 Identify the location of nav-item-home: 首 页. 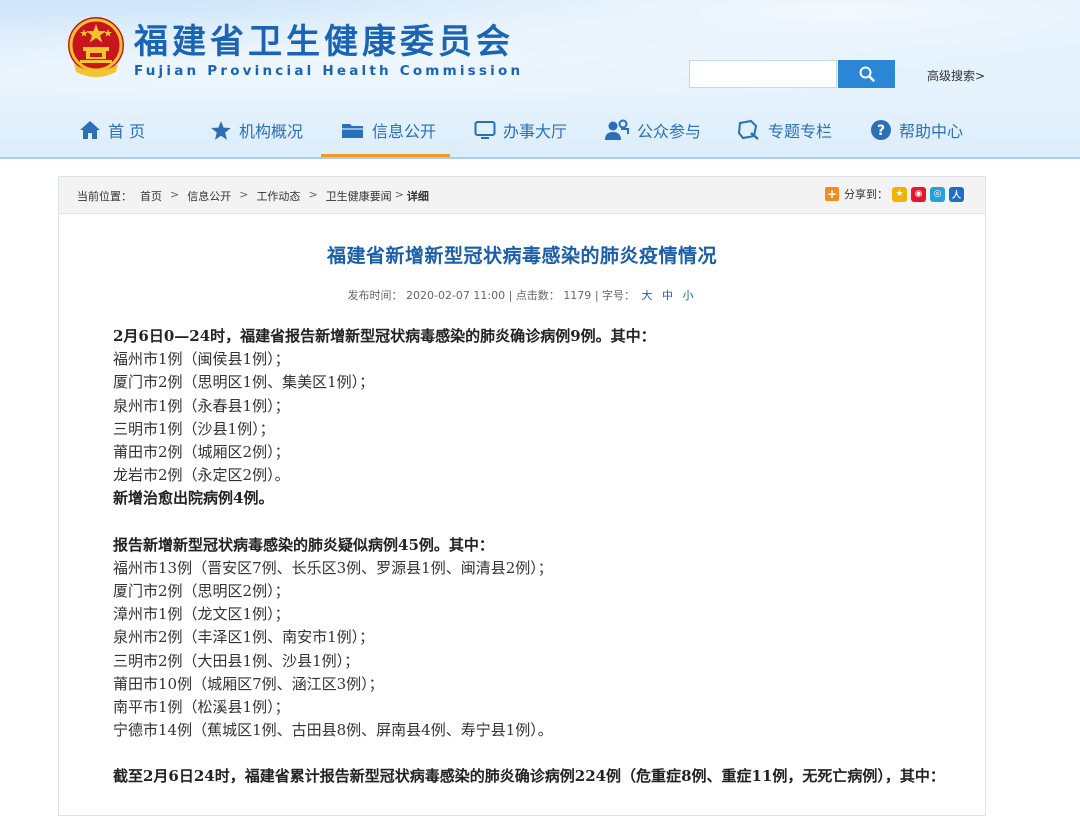
(112, 130).